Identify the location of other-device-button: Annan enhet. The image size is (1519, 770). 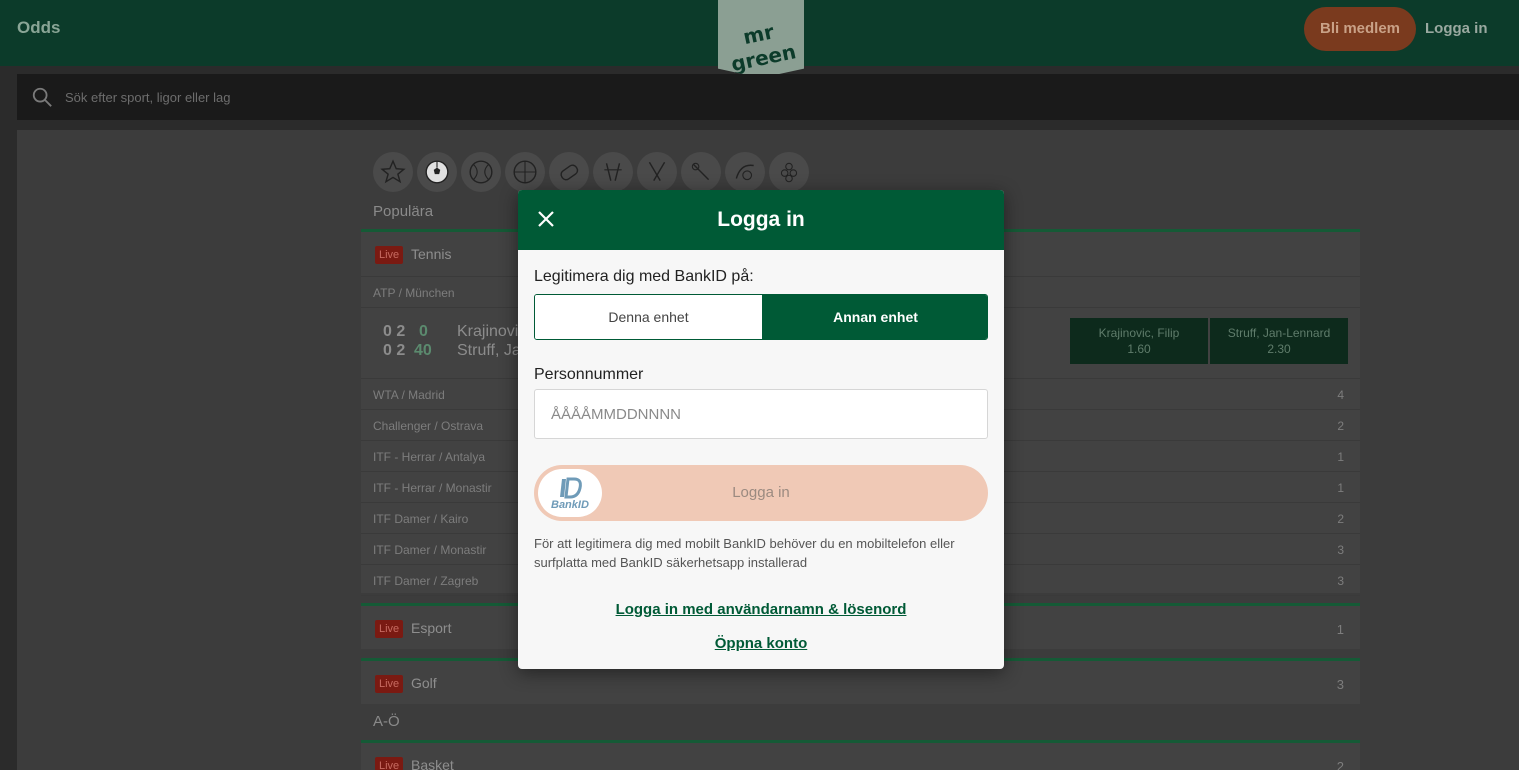
(874, 317).